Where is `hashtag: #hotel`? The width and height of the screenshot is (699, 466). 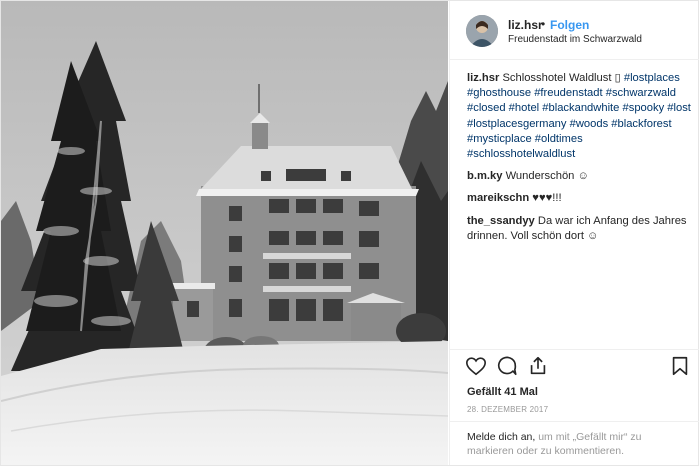 hashtag: #hotel is located at coordinates (524, 108).